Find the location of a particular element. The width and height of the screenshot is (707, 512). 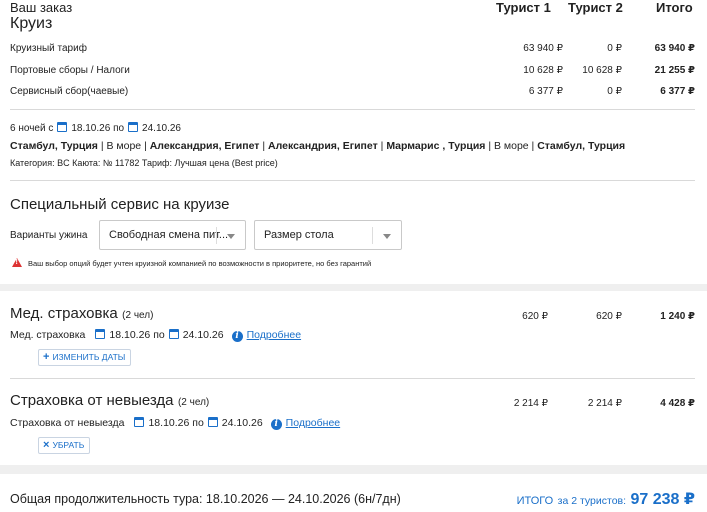

row-t1: 6 377 ₽ is located at coordinates (545, 91).